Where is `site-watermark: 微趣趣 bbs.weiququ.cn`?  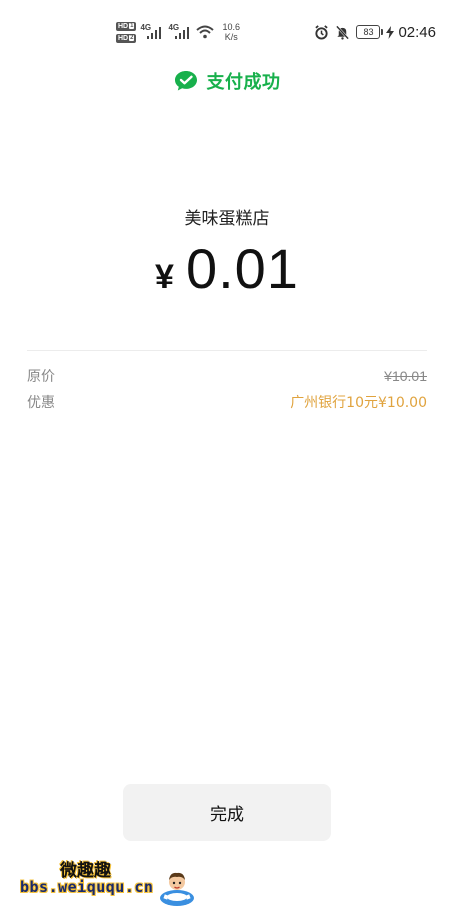
site-watermark: 微趣趣 bbs.weiququ.cn is located at coordinates (110, 882).